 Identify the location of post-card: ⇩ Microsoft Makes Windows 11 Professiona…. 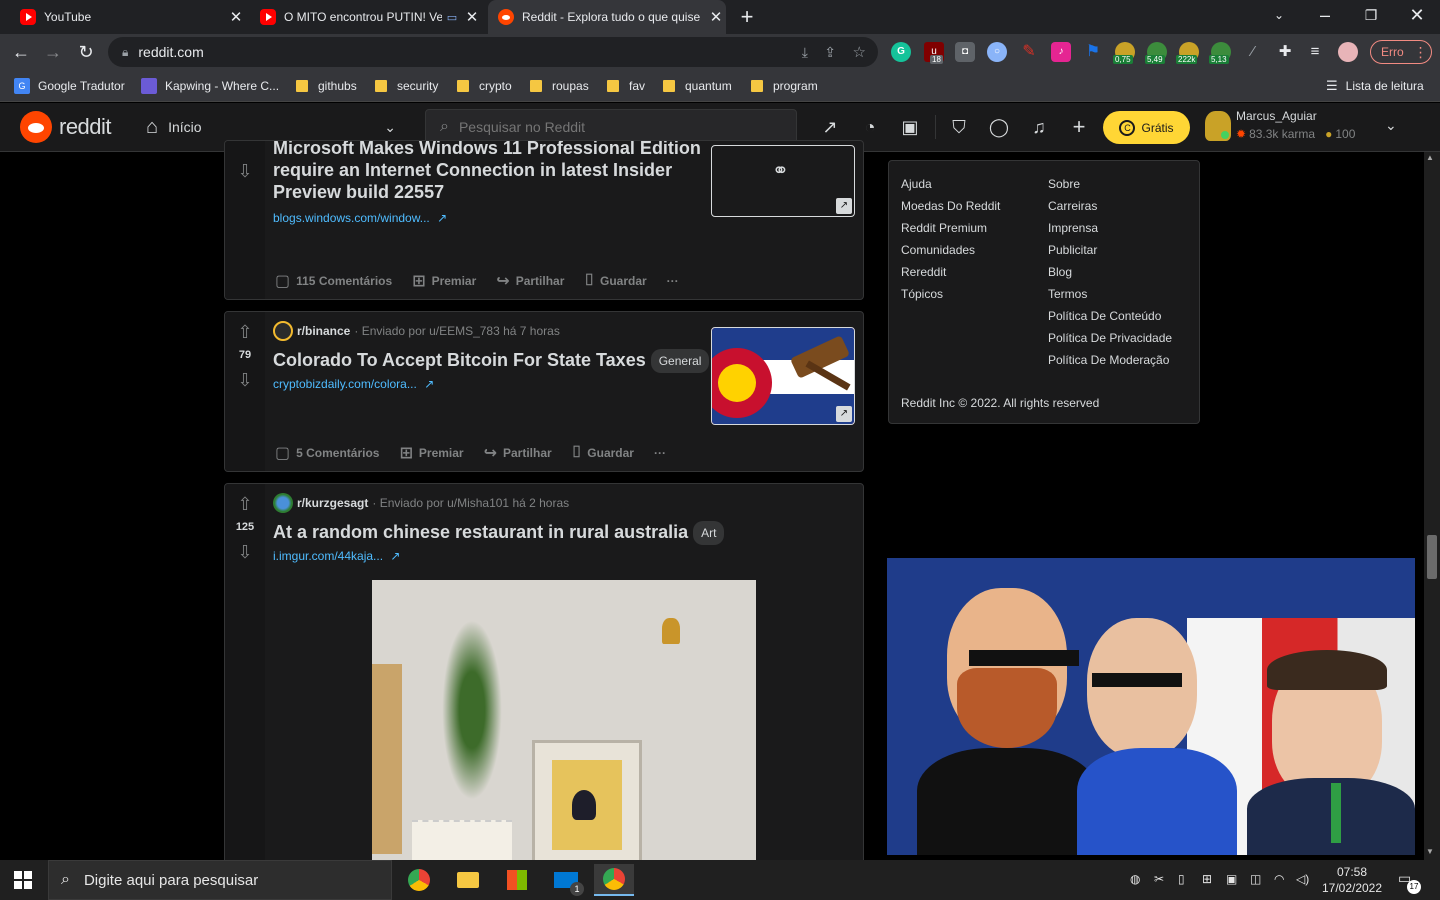
(544, 220).